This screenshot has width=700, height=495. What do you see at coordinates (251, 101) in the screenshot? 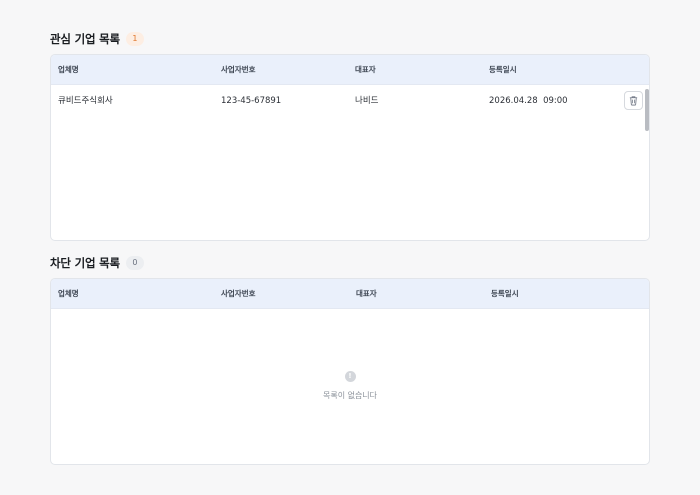
I see `cell-biz-no: 123-45-67891` at bounding box center [251, 101].